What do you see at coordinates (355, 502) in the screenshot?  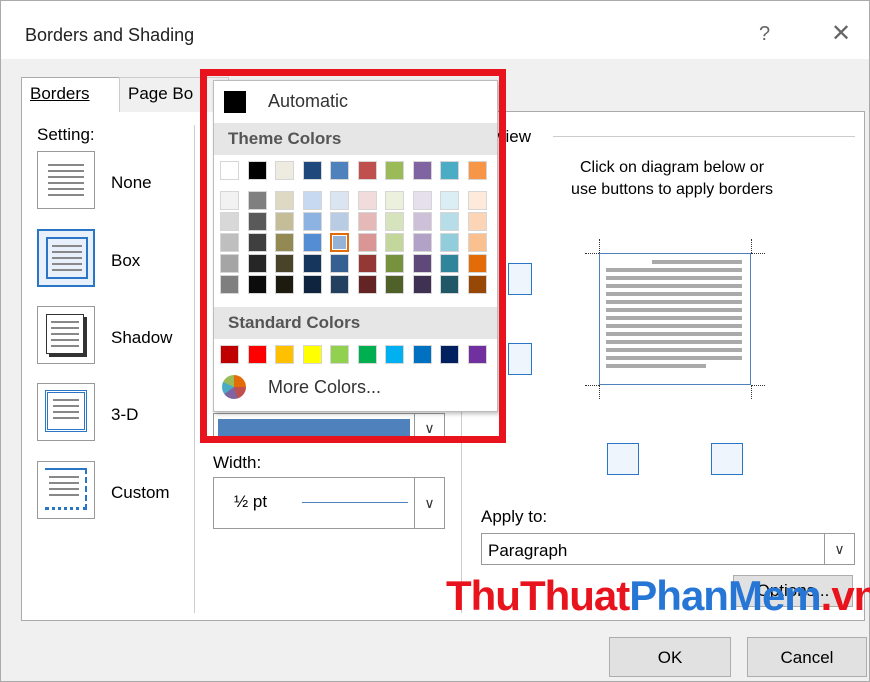 I see `width-line-sample` at bounding box center [355, 502].